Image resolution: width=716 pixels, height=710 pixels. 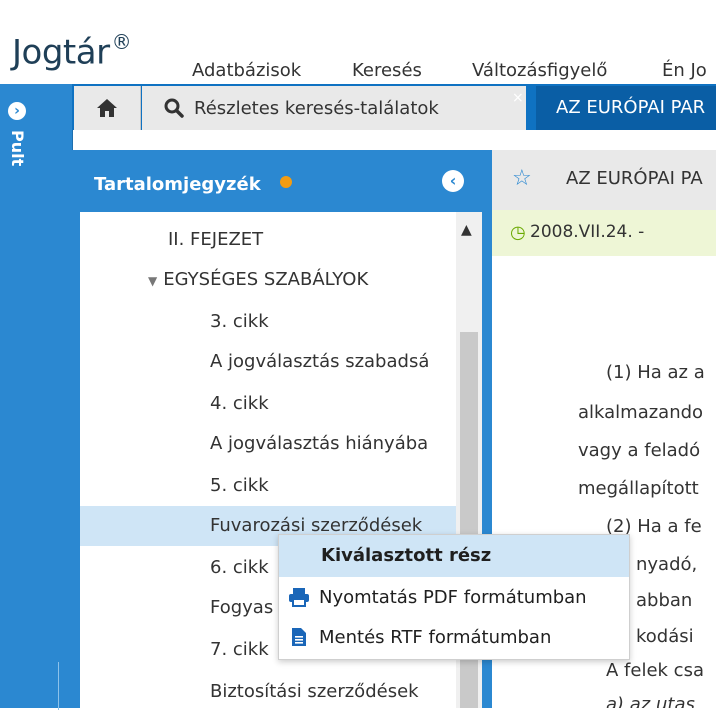 What do you see at coordinates (246, 70) in the screenshot?
I see `nav-adatbazisok: Adatbázisok` at bounding box center [246, 70].